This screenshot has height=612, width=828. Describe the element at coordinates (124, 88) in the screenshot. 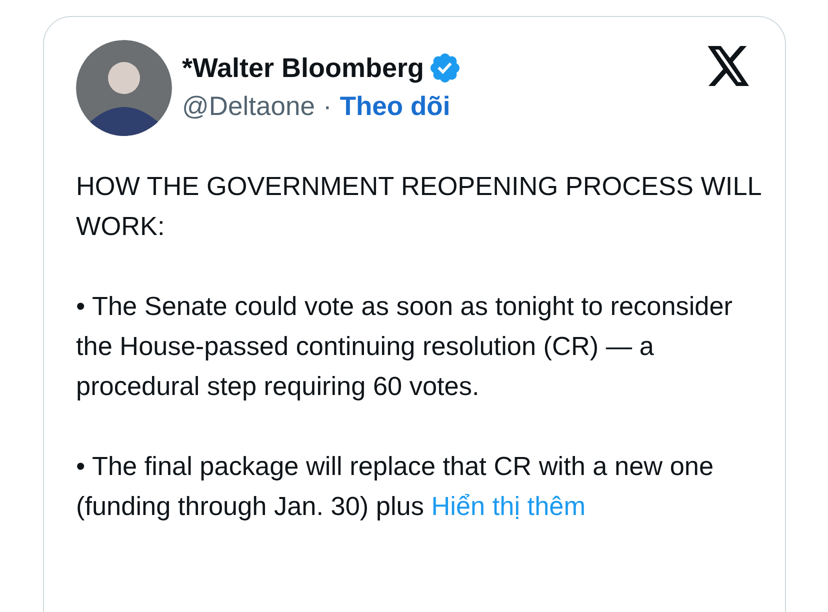

I see `avatar` at that location.